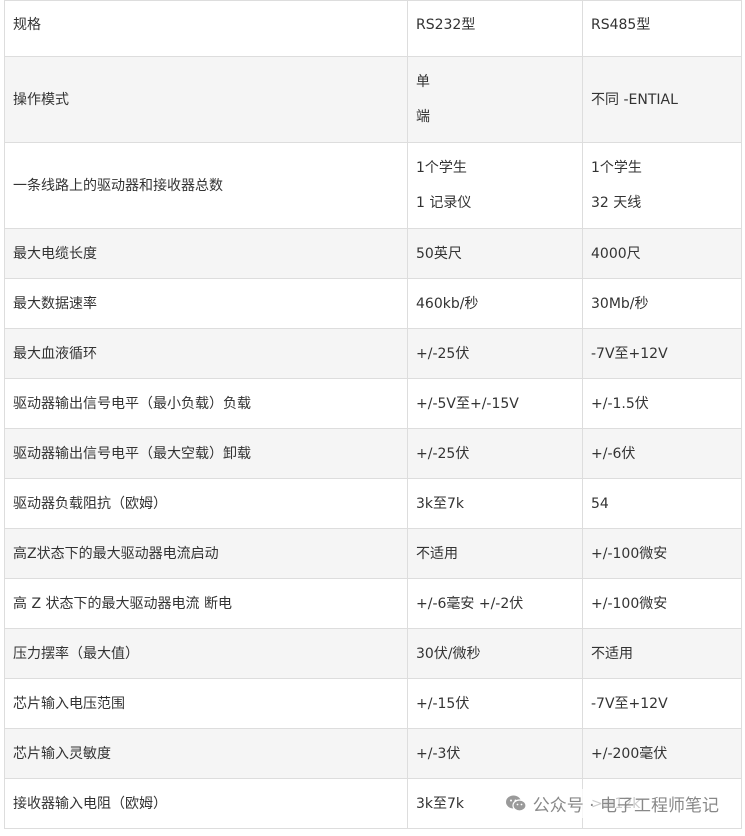 This screenshot has width=745, height=836. I want to click on cell-rs485-line: +/-6伏, so click(613, 453).